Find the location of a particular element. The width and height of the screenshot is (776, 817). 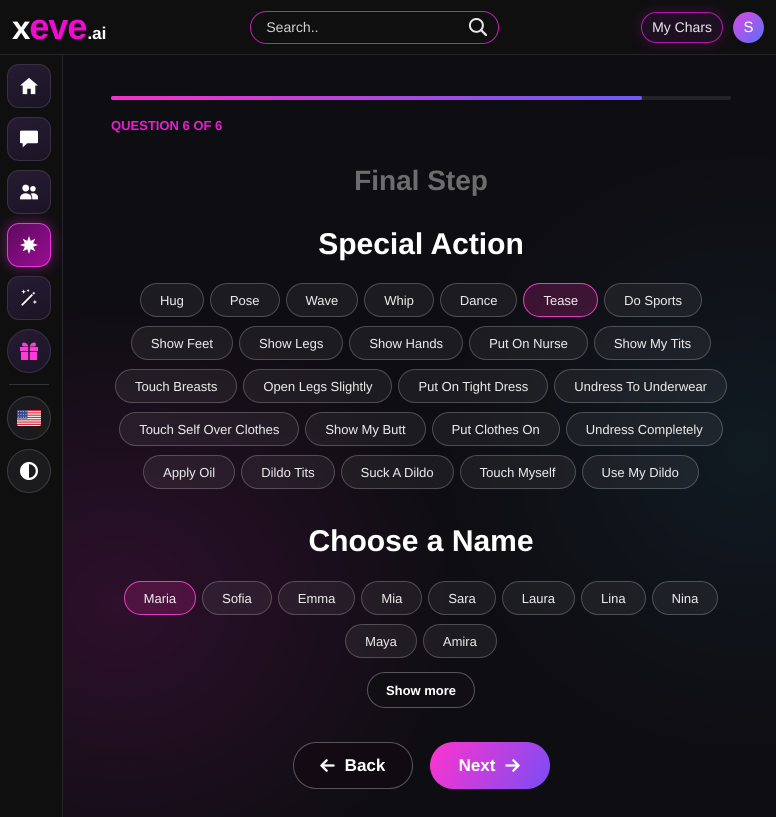

action-chip: Undress Completely is located at coordinates (644, 429).